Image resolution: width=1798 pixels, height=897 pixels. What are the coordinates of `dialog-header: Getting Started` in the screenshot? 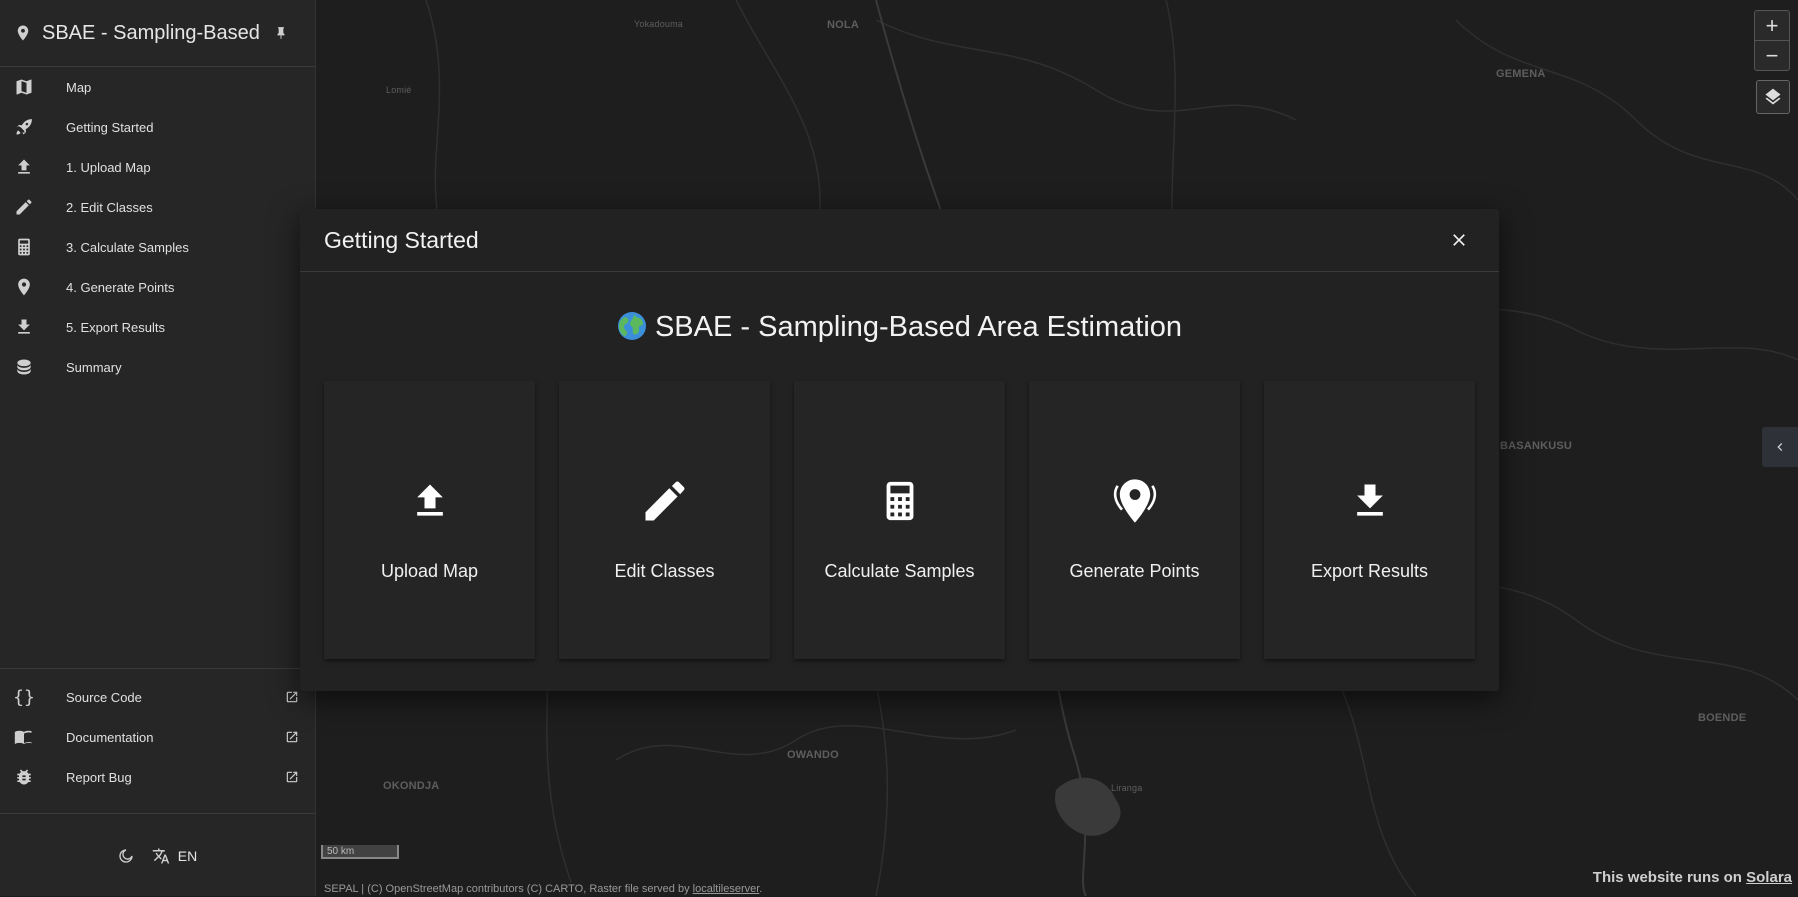 It's located at (899, 240).